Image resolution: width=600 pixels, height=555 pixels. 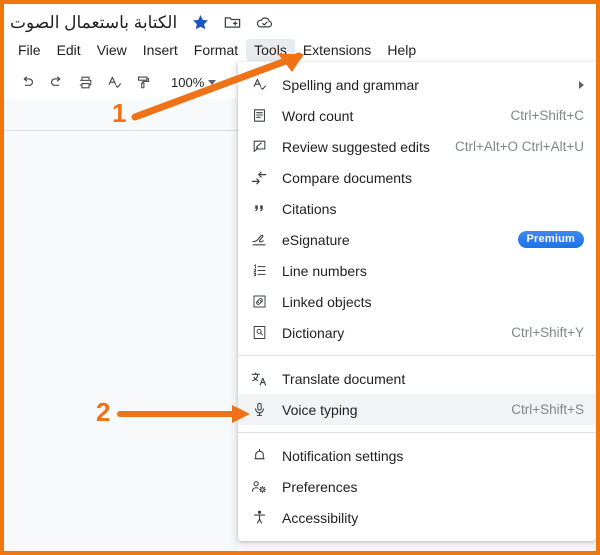 I want to click on annotation-number-2: 2, so click(x=103, y=412).